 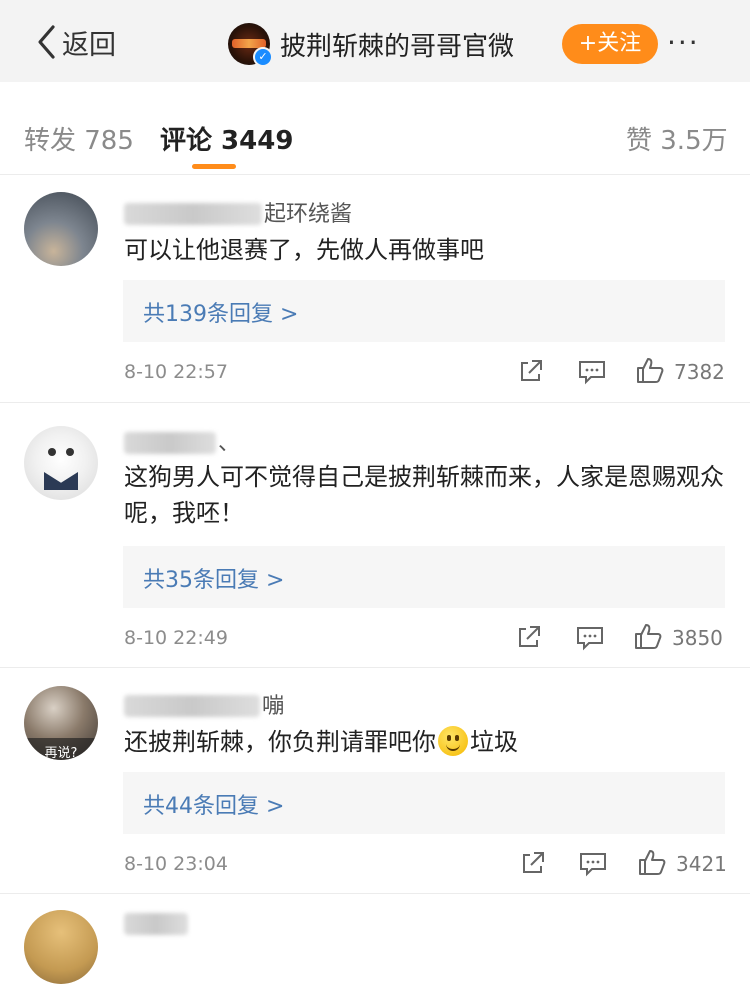 What do you see at coordinates (424, 311) in the screenshot?
I see `replies-link: 共139条回复 >` at bounding box center [424, 311].